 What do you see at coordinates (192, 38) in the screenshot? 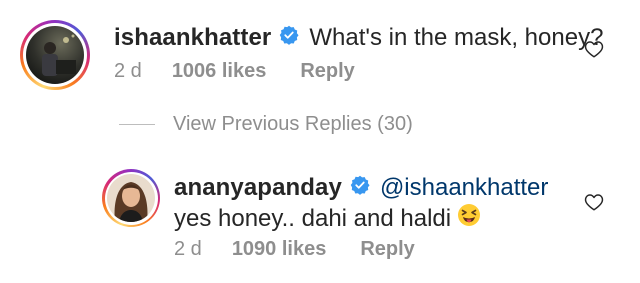
I see `comment-username: ishaankhatter` at bounding box center [192, 38].